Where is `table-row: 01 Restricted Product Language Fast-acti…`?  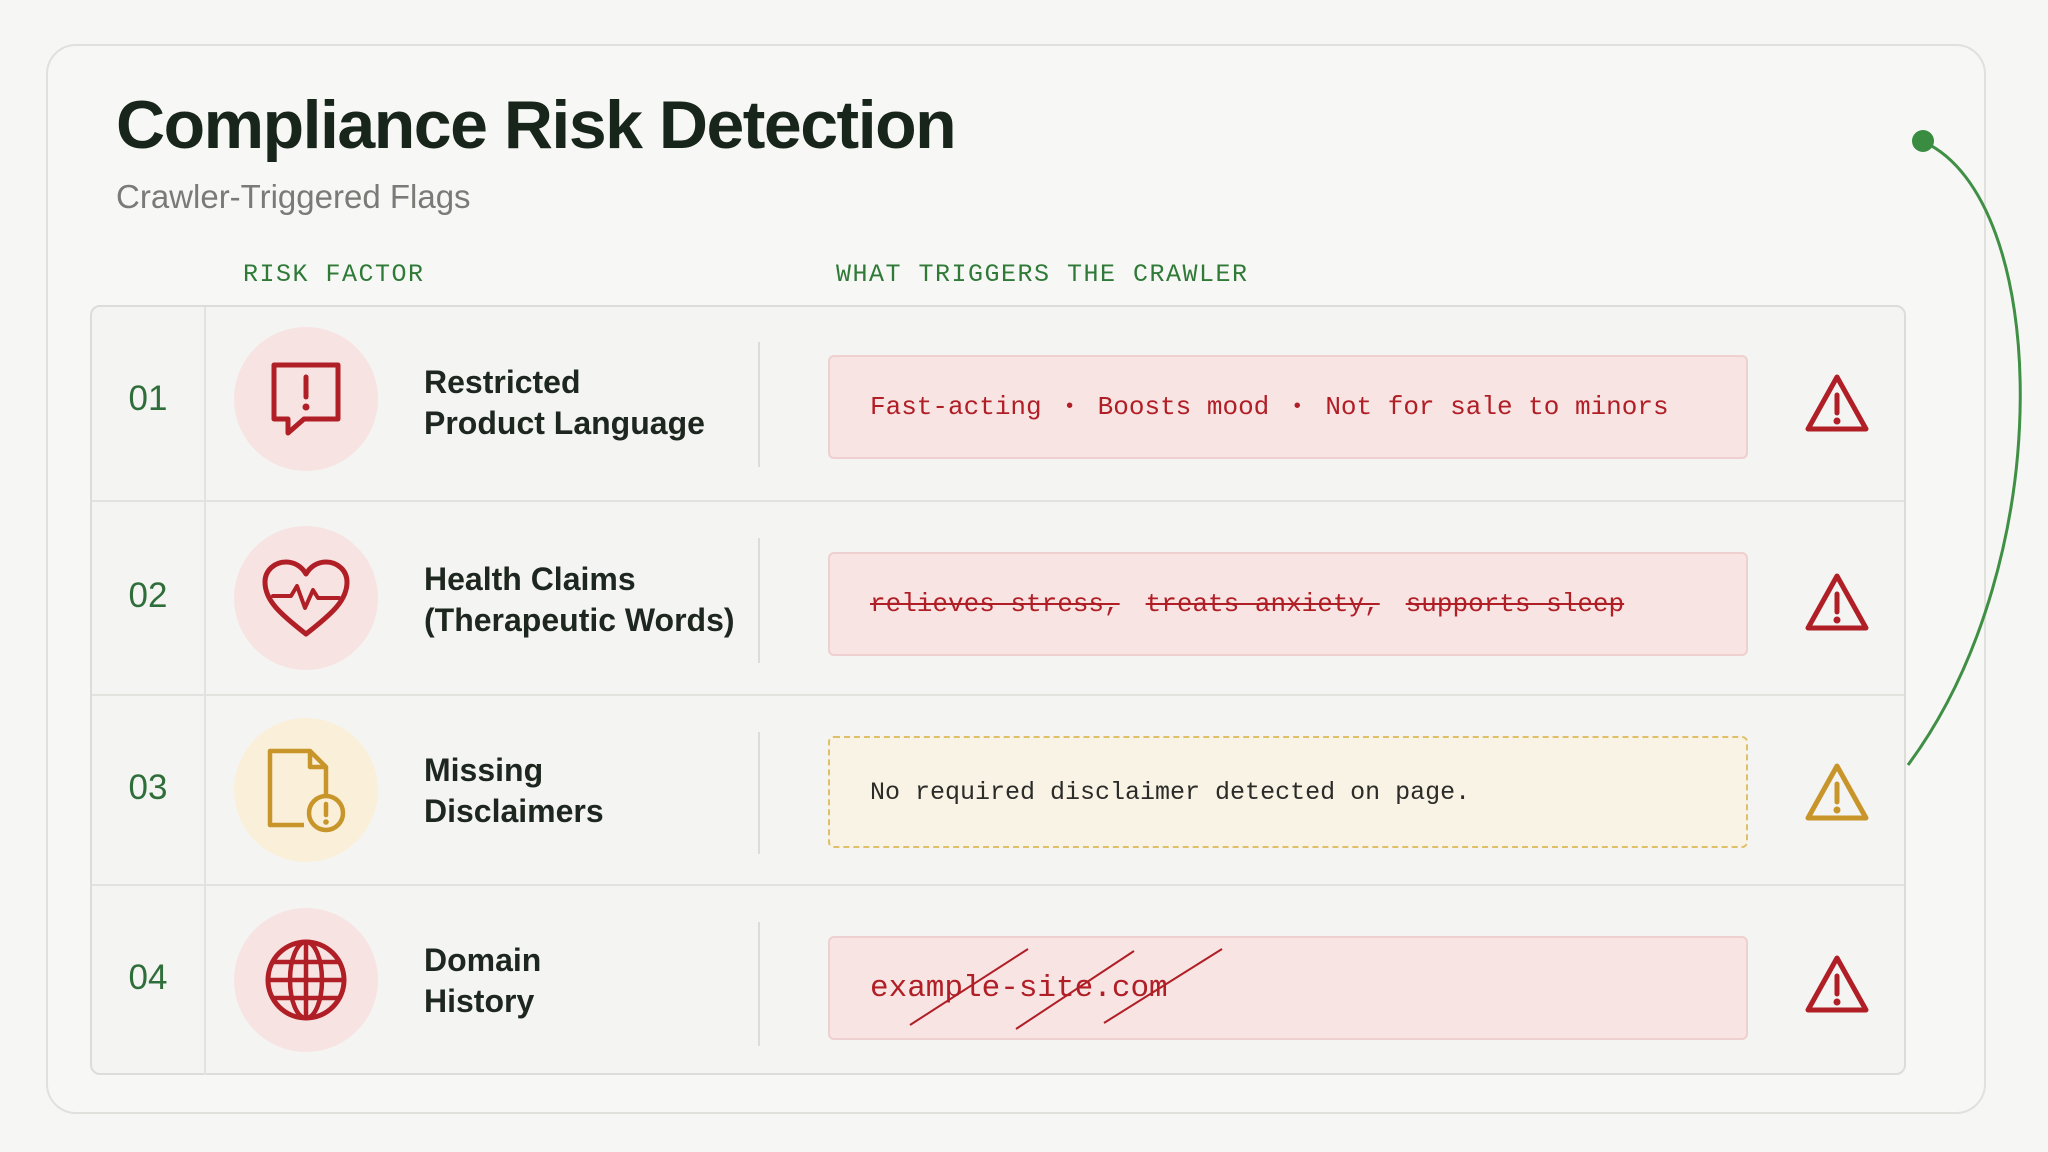 table-row: 01 Restricted Product Language Fast-acti… is located at coordinates (998, 403).